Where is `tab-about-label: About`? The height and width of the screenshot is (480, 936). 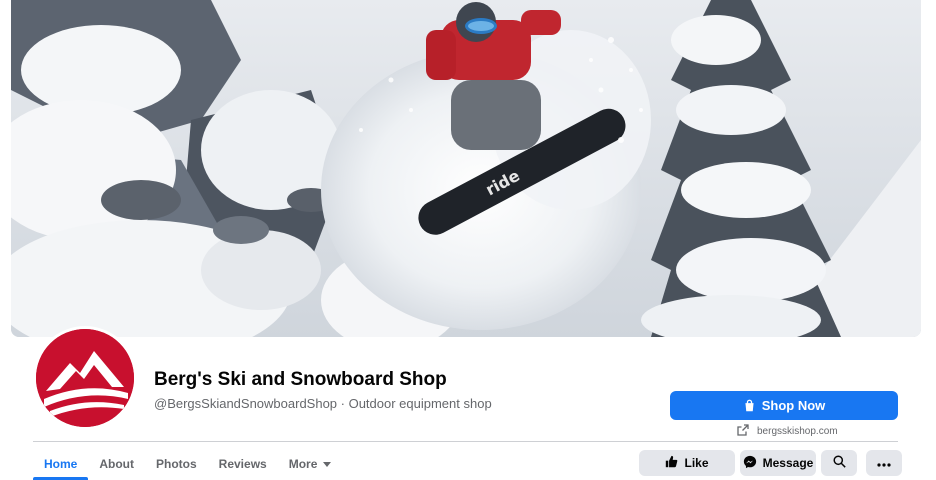 tab-about-label: About is located at coordinates (116, 463).